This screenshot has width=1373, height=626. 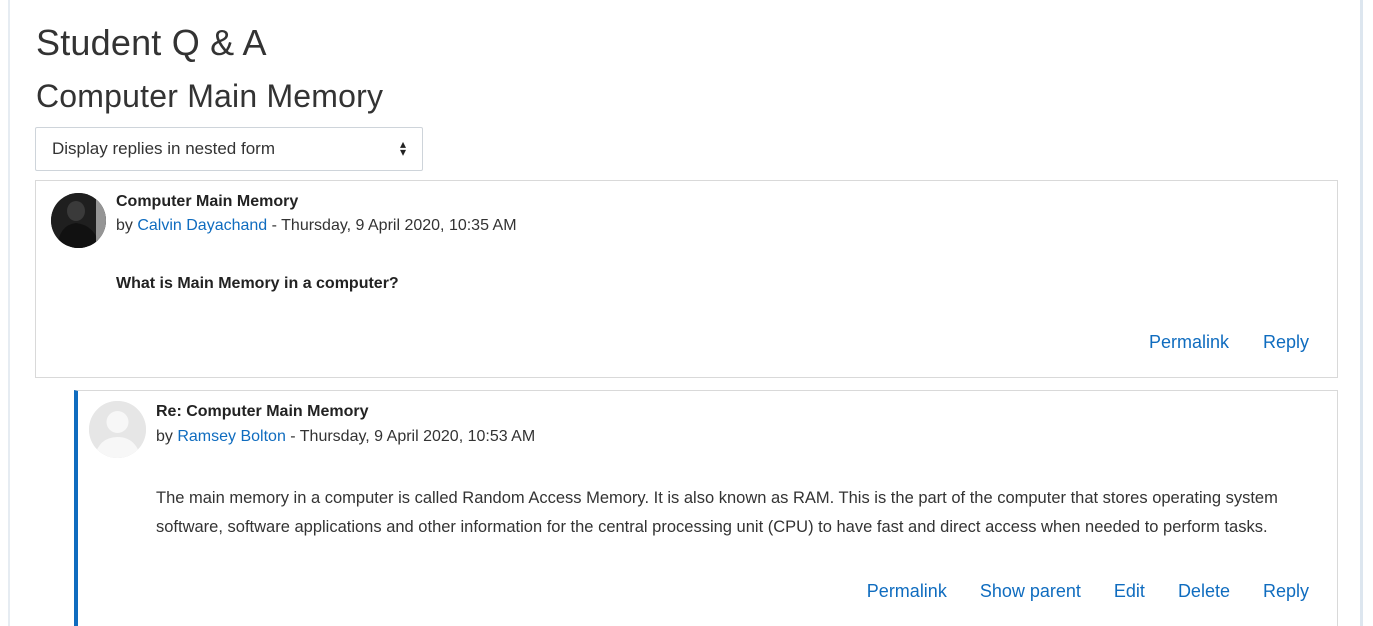 I want to click on edit-link: Edit, so click(x=1129, y=591).